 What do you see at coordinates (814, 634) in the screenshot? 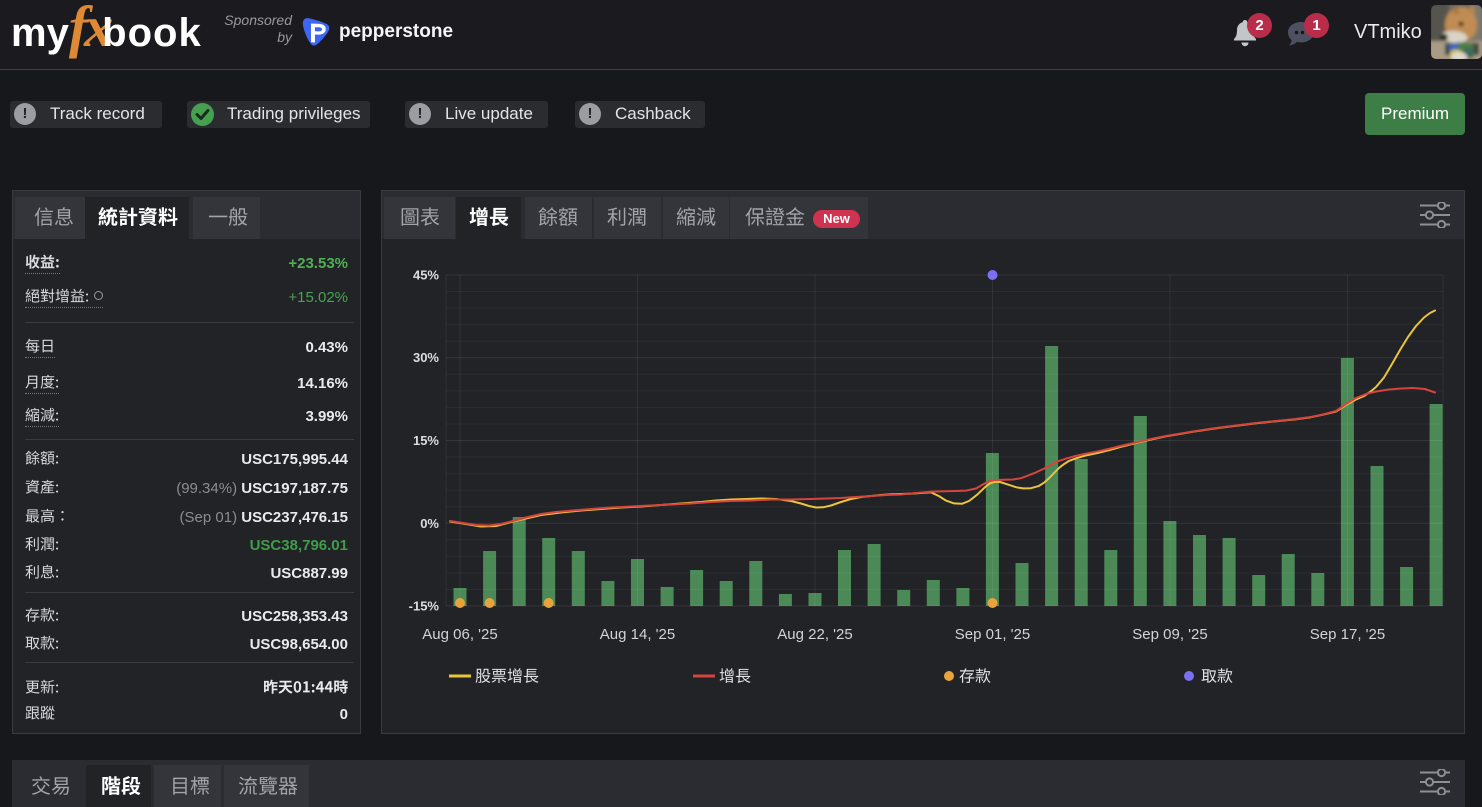
I see `svg-text: Aug 22, '25` at bounding box center [814, 634].